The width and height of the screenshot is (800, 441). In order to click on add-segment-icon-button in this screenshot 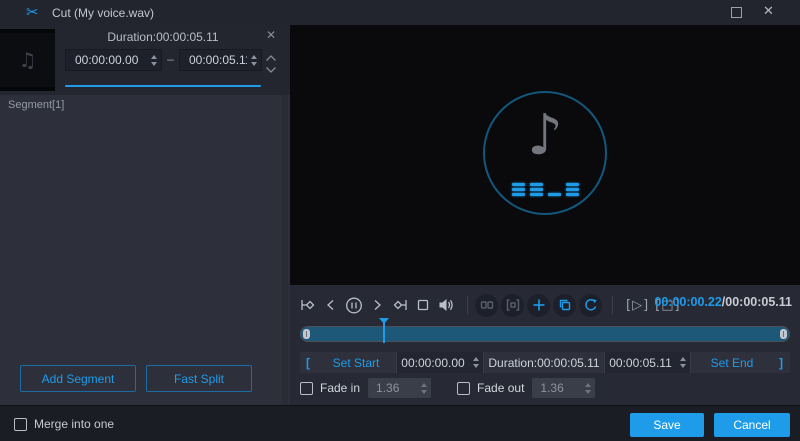, I will do `click(538, 305)`.